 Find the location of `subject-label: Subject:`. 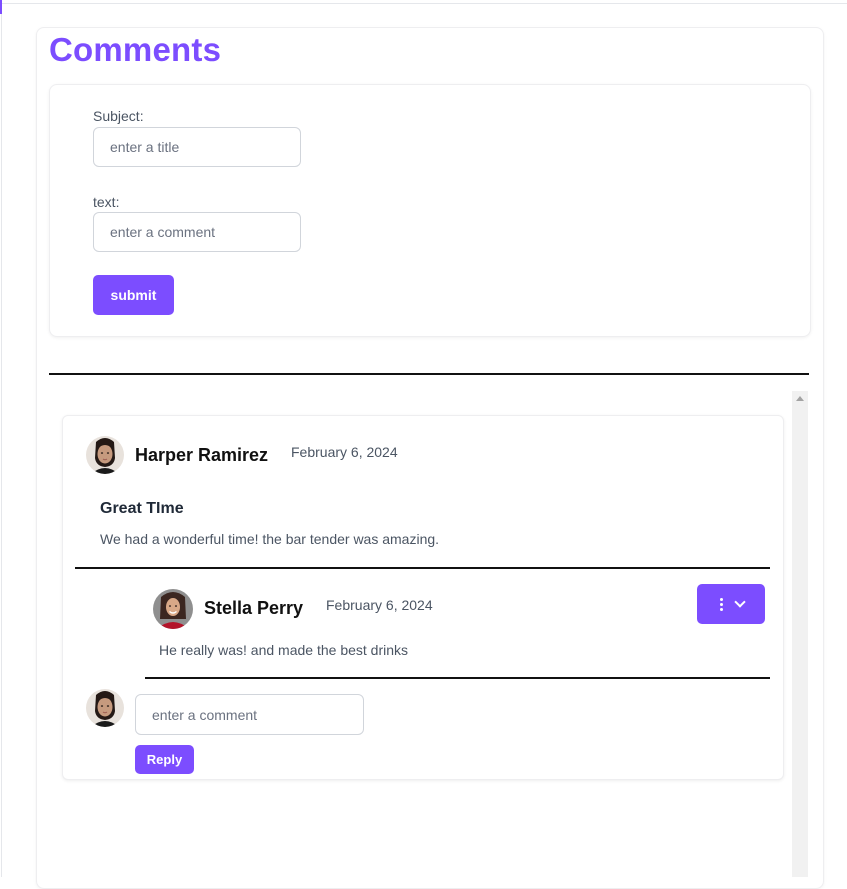

subject-label: Subject: is located at coordinates (118, 116).